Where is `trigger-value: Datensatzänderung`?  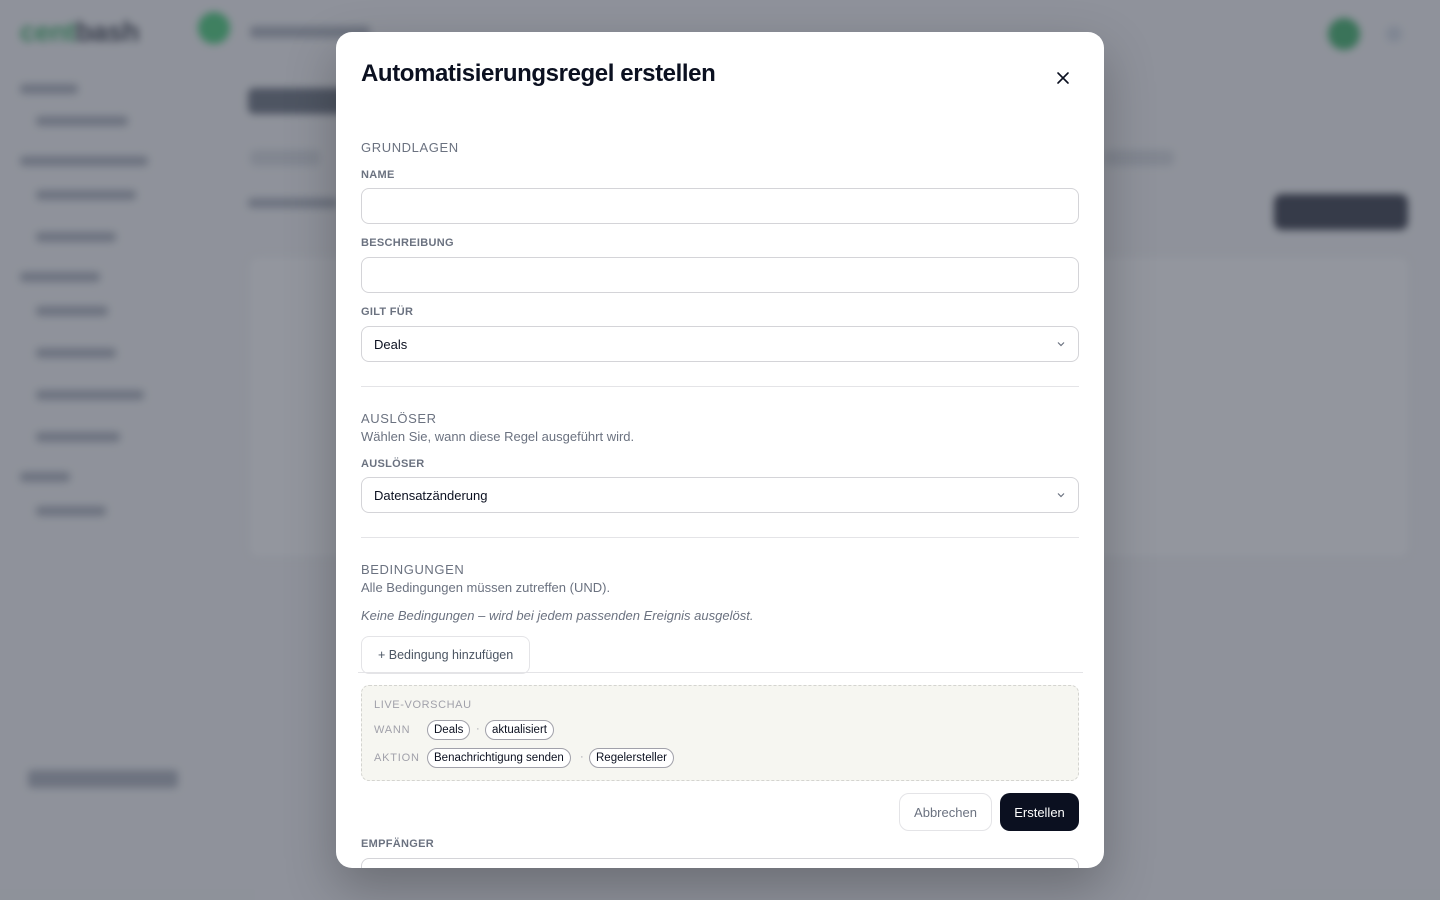 trigger-value: Datensatzänderung is located at coordinates (431, 495).